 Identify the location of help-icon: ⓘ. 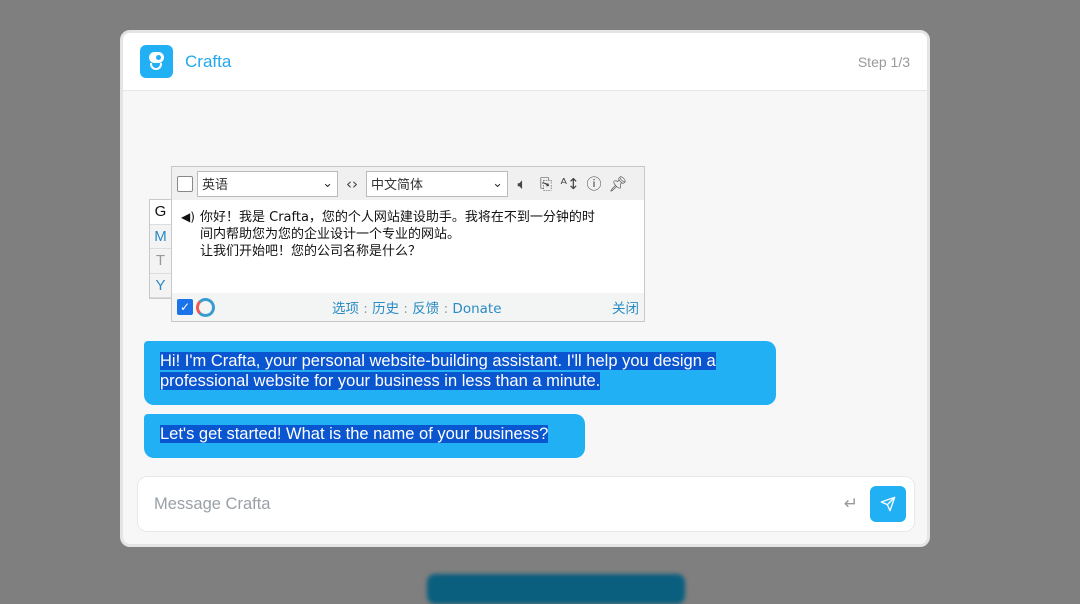
(594, 183).